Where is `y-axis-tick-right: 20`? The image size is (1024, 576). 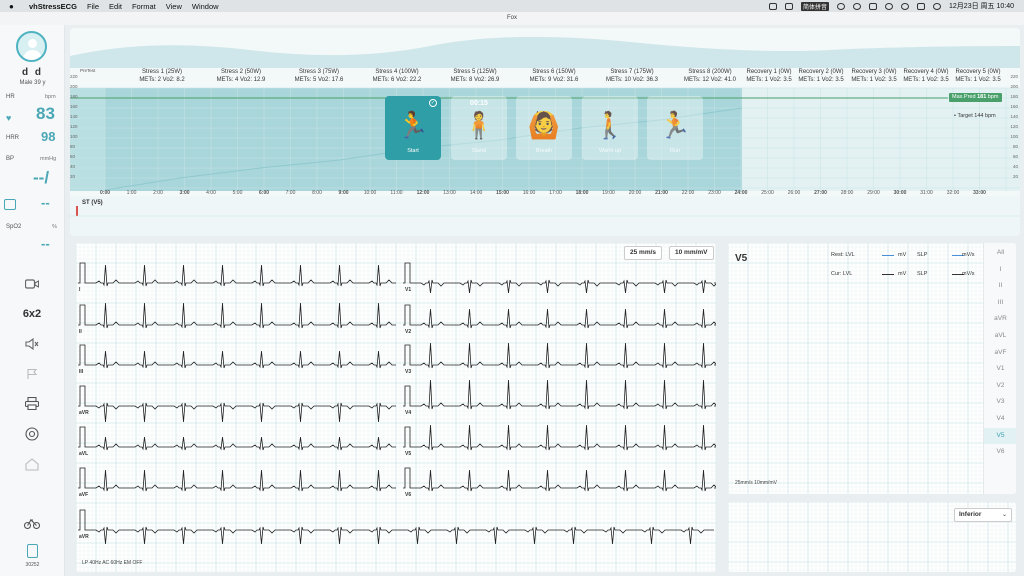
y-axis-tick-right: 20 is located at coordinates (1015, 176).